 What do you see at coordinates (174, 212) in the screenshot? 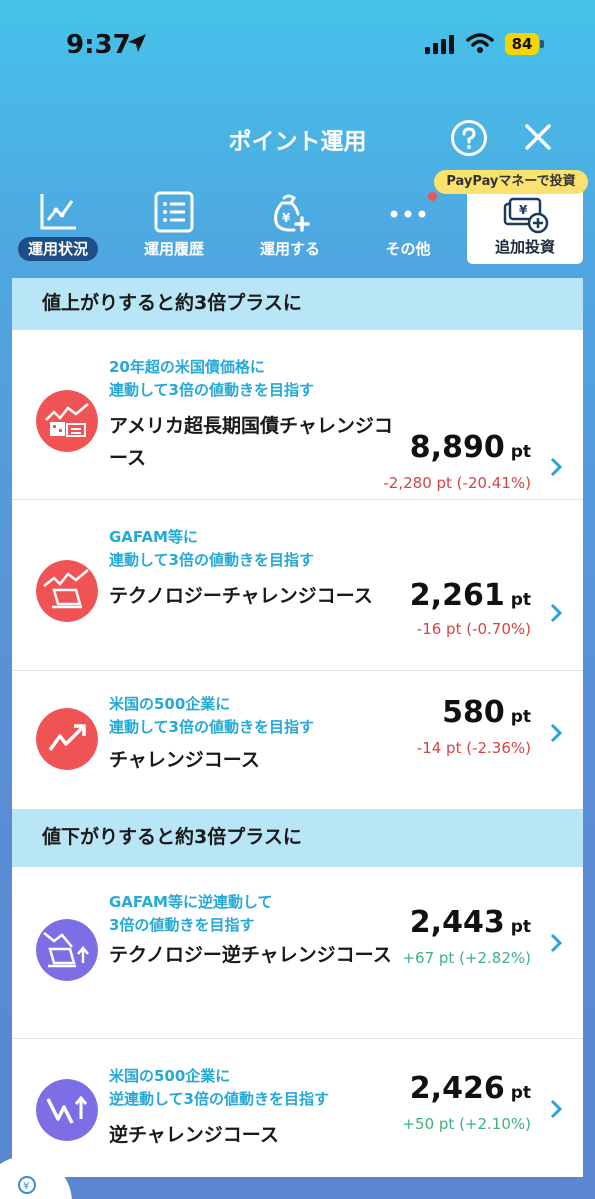
I see `list-icon` at bounding box center [174, 212].